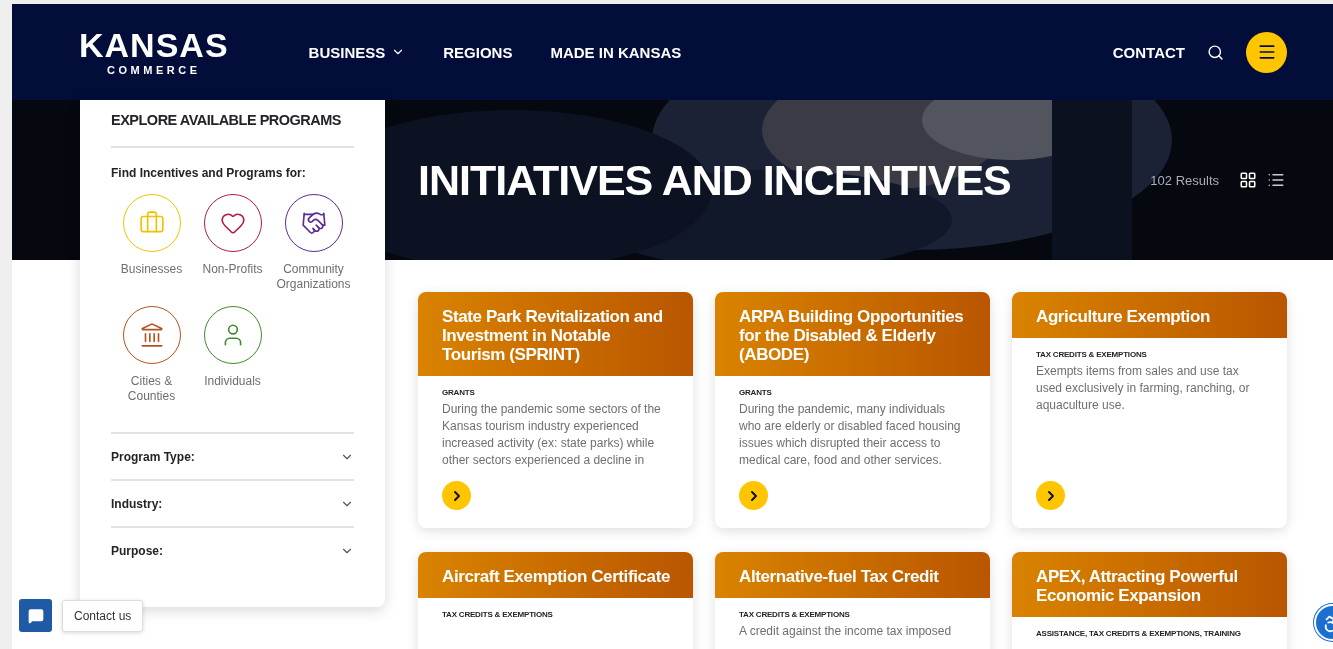 The image size is (1333, 649). I want to click on audience-label: Individuals, so click(232, 381).